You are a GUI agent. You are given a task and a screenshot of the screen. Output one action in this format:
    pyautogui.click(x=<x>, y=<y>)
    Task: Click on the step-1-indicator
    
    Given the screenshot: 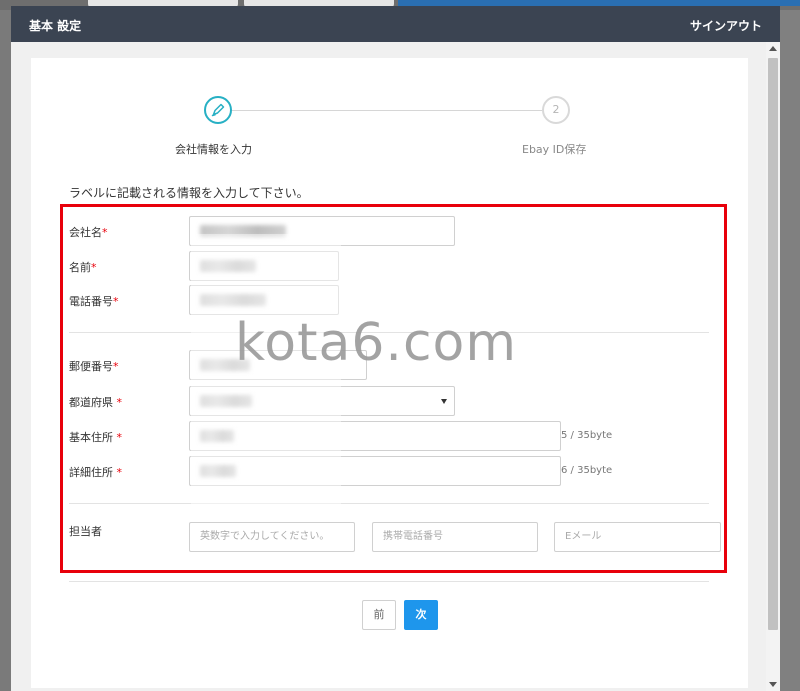 What is the action you would take?
    pyautogui.click(x=218, y=110)
    